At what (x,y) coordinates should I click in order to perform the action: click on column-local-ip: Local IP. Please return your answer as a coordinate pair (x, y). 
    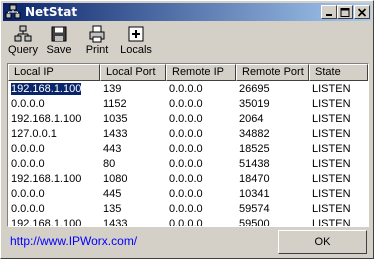
    Looking at the image, I should click on (54, 72).